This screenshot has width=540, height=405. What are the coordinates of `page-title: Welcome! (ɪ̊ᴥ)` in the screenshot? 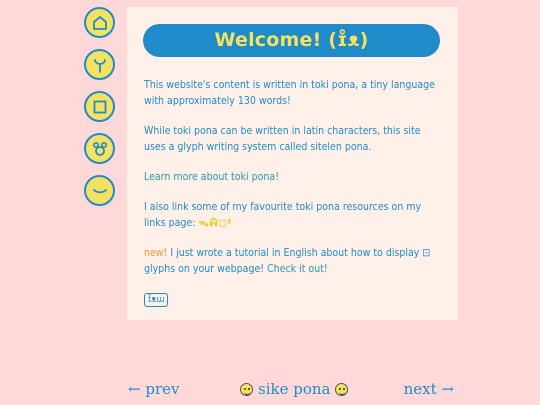 It's located at (291, 40).